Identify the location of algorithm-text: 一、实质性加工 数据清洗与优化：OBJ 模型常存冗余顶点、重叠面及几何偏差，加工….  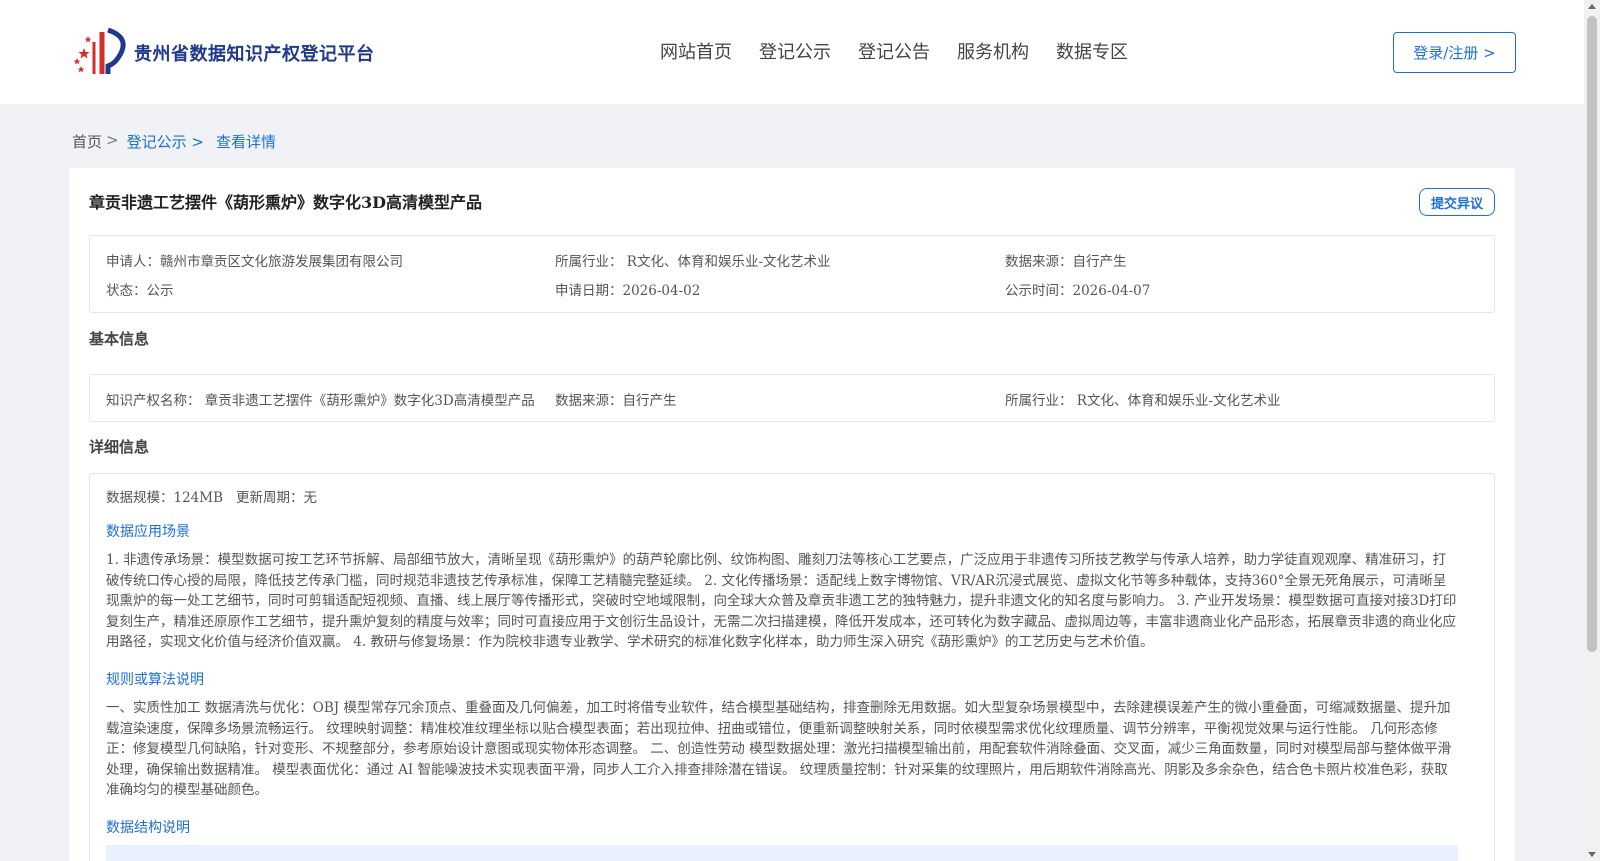
(779, 749).